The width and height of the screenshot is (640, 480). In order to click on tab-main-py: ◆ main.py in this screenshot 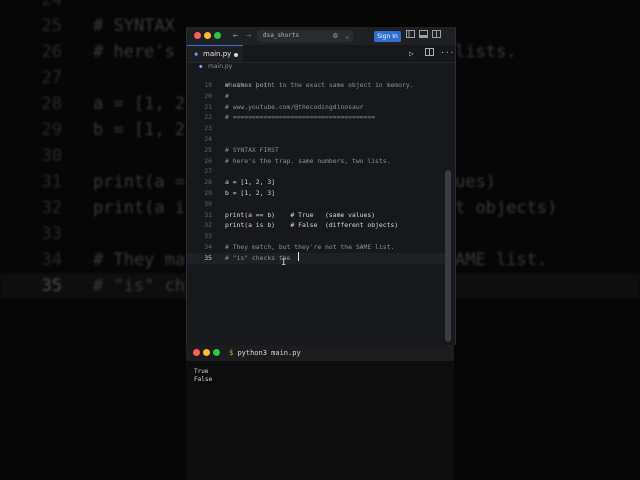, I will do `click(215, 53)`.